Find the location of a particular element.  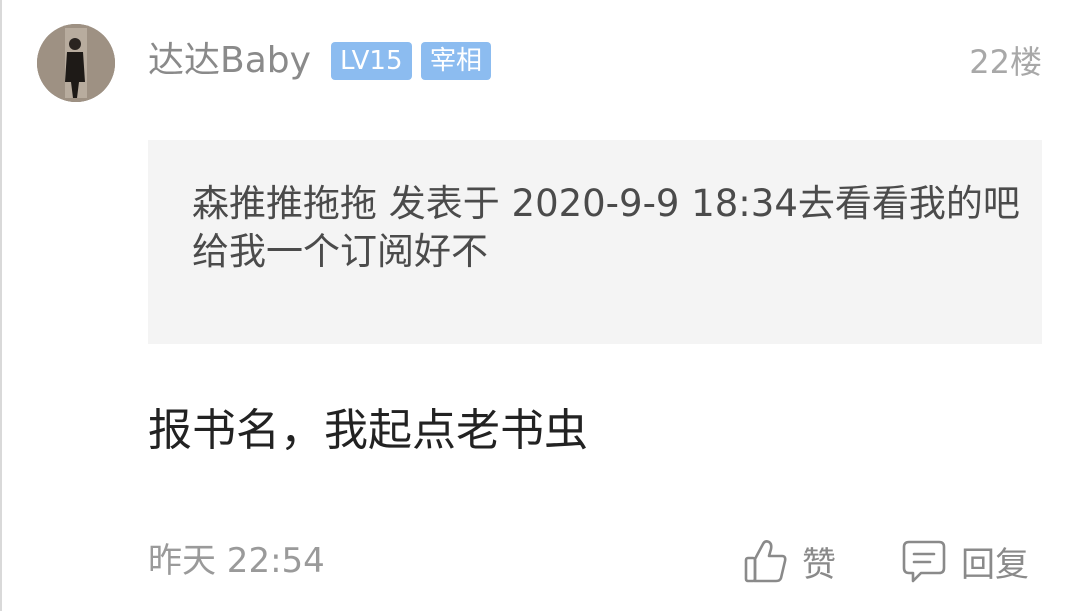

post-timestamp: 昨天 22:54 is located at coordinates (236, 561).